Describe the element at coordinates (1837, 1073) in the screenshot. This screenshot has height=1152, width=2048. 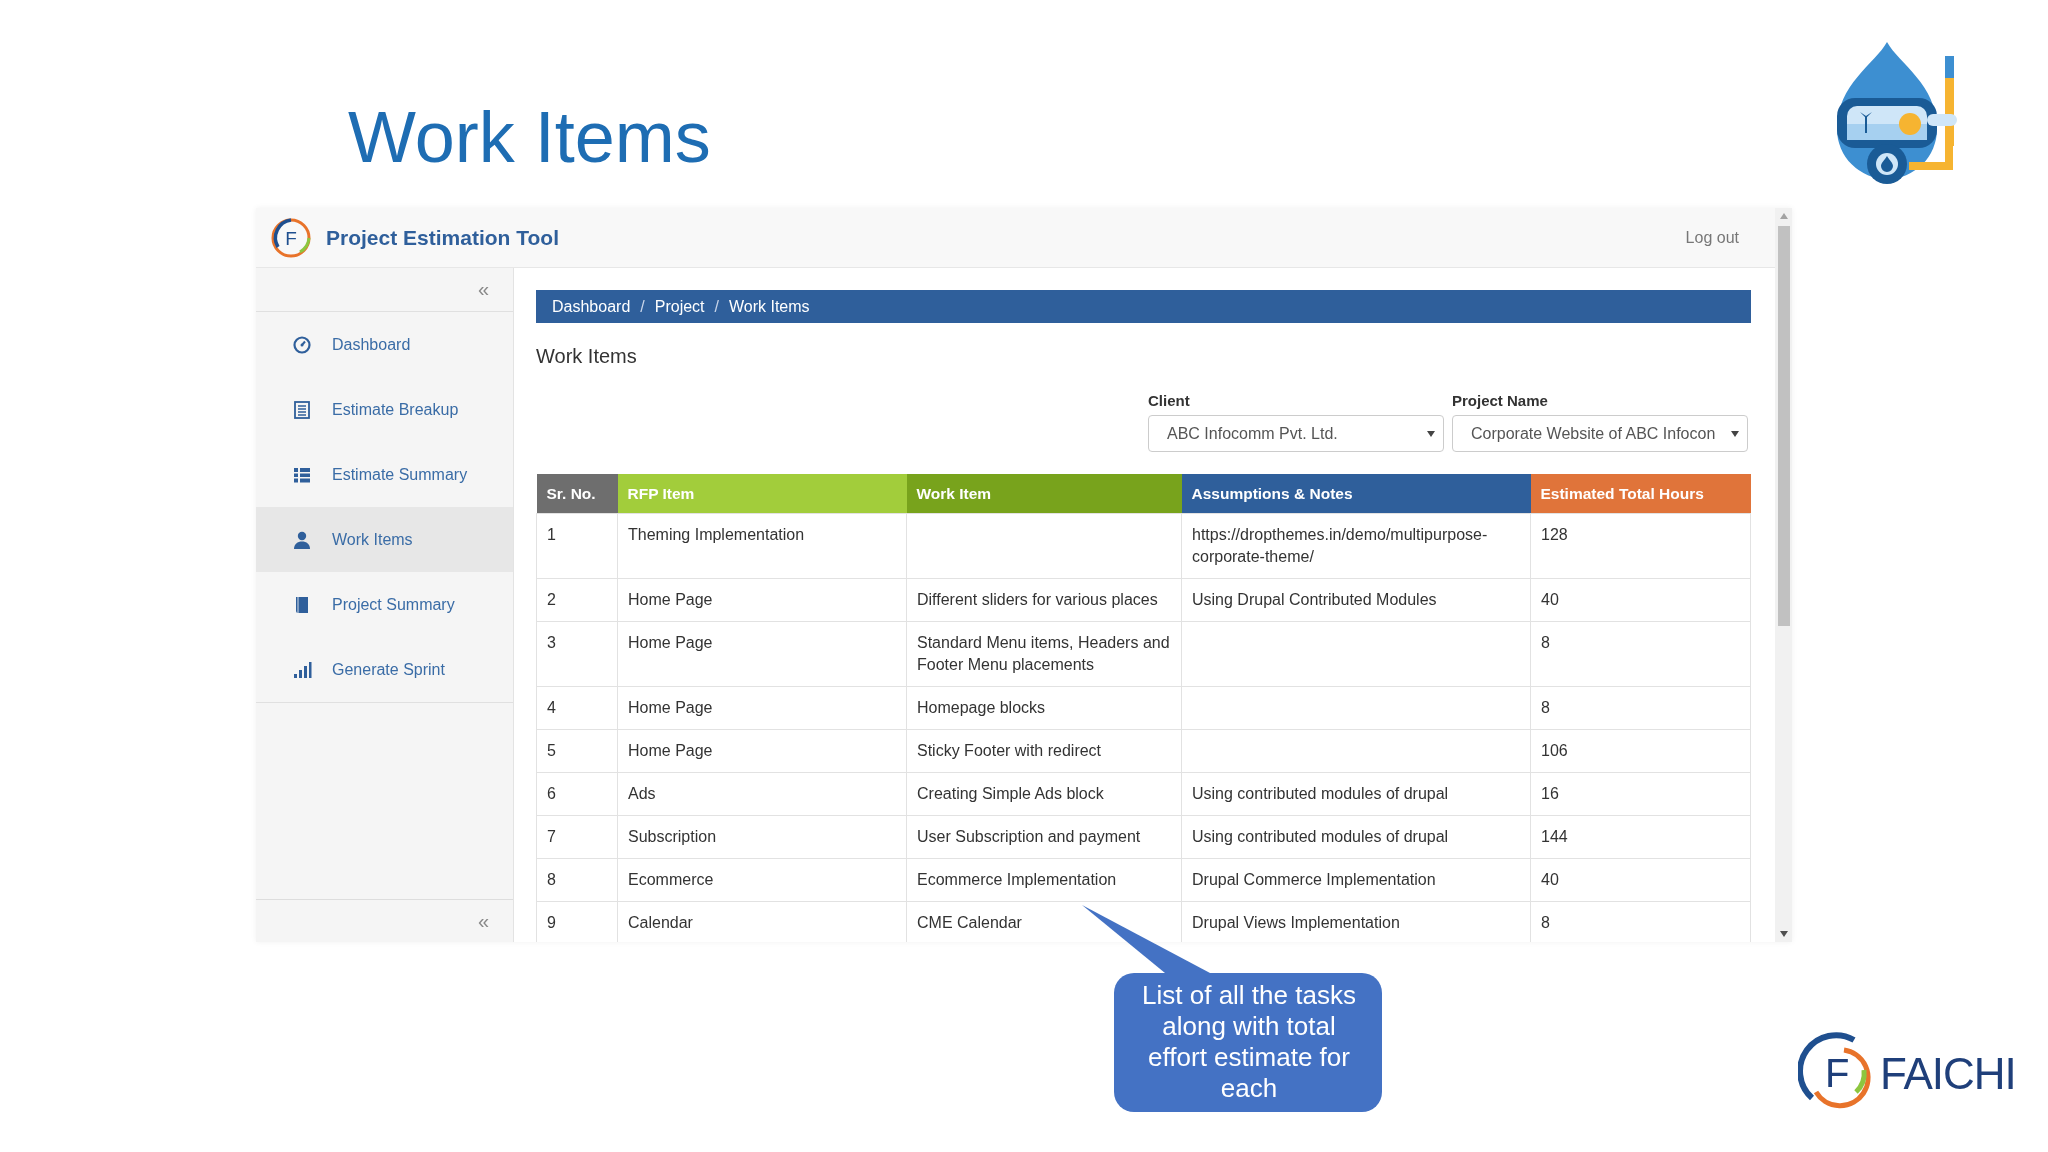
I see `logo-letter: F` at that location.